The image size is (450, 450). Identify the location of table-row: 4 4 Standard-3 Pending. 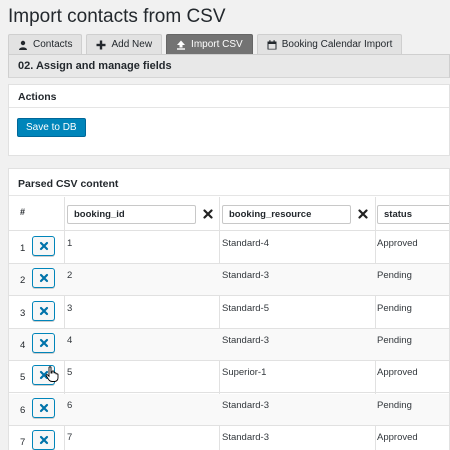
(229, 344).